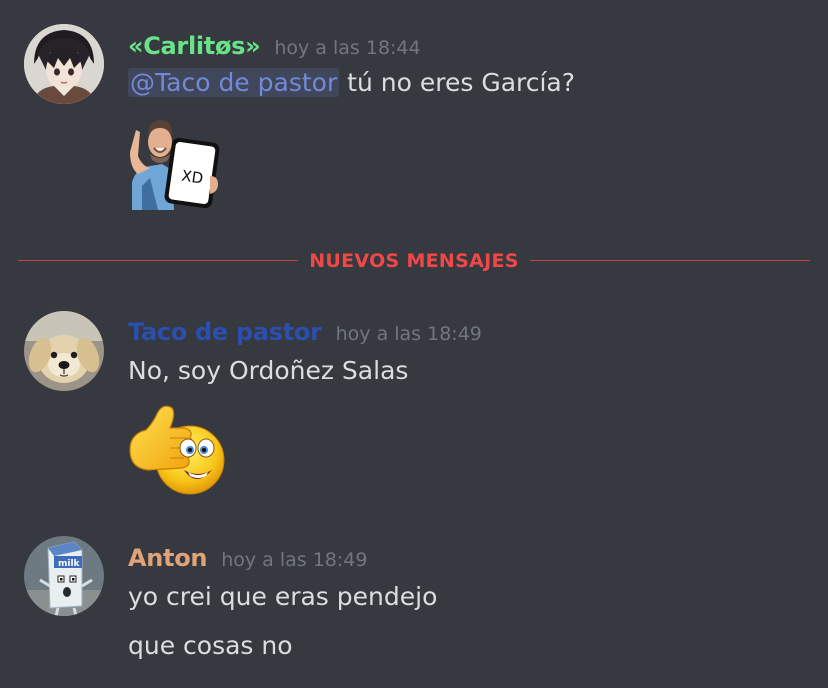 The height and width of the screenshot is (688, 828). I want to click on milk-carton-avatar-icon: milk, so click(64, 576).